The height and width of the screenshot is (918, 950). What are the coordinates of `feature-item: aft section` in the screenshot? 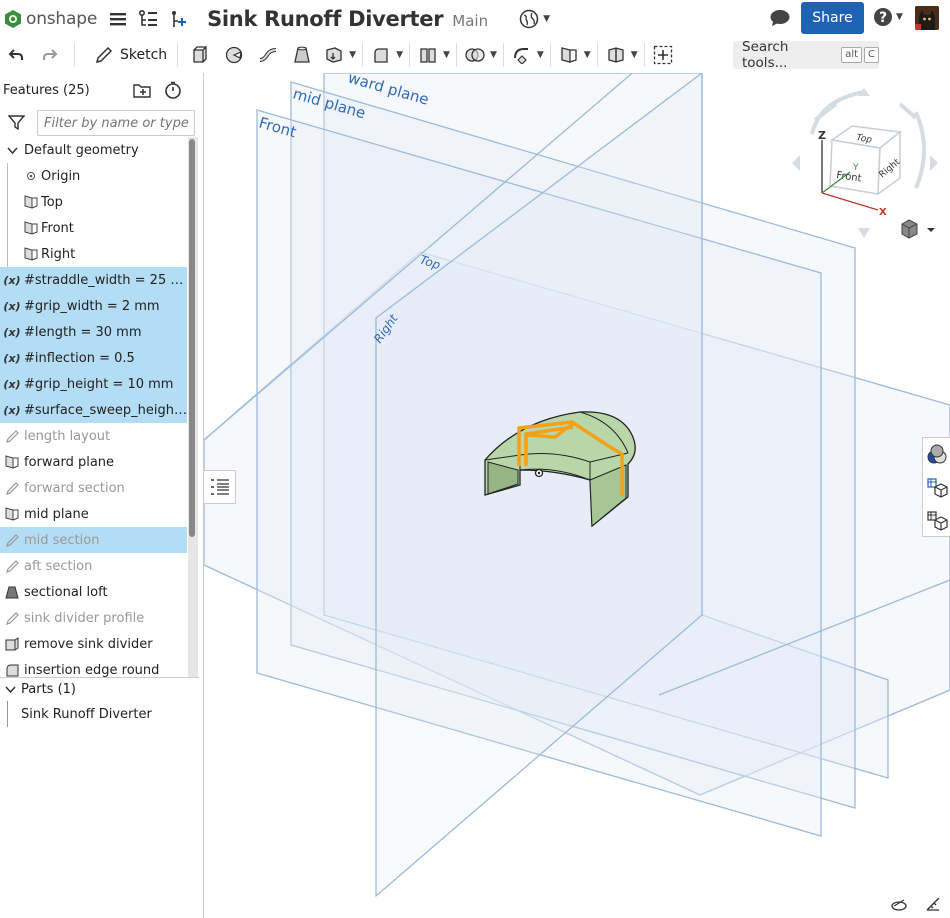 It's located at (93, 566).